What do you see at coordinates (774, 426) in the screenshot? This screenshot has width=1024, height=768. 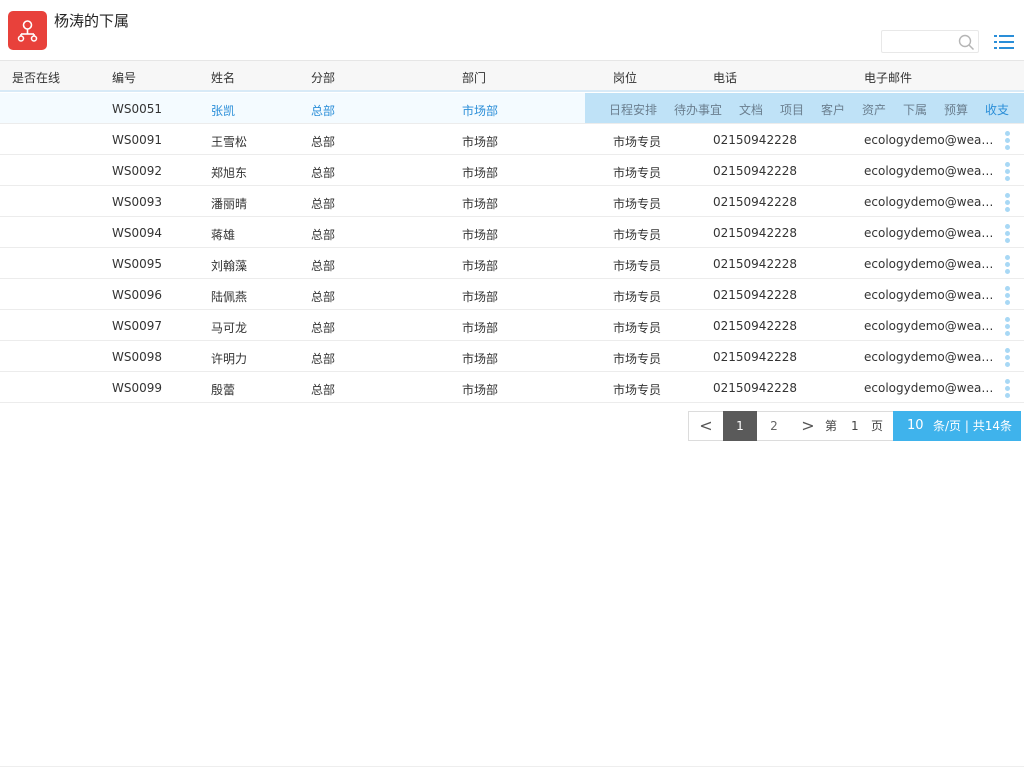 I see `page-button-2: 2` at bounding box center [774, 426].